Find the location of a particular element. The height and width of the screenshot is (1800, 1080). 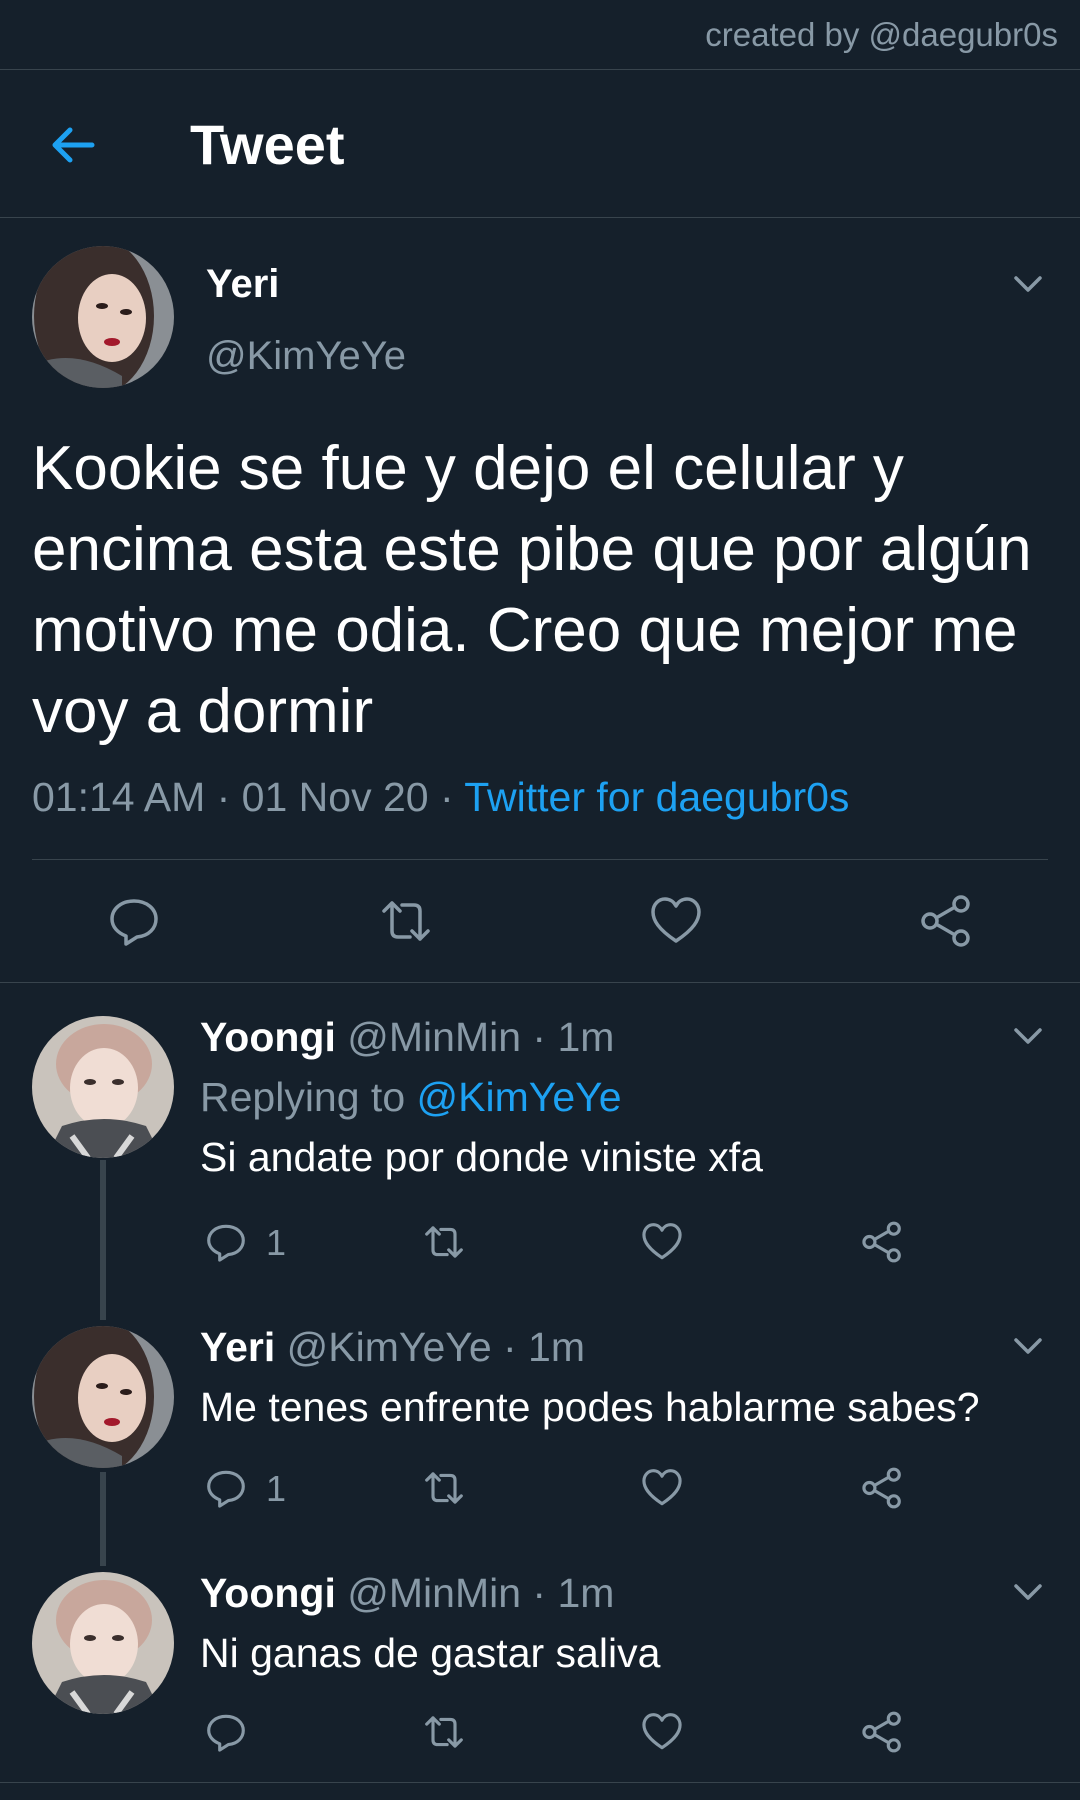

replying-label: Replying to is located at coordinates (308, 1097).